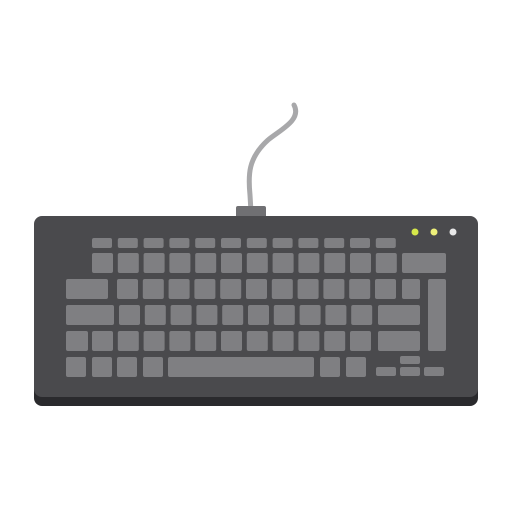 The image size is (512, 512). I want to click on win-key, so click(127, 367).